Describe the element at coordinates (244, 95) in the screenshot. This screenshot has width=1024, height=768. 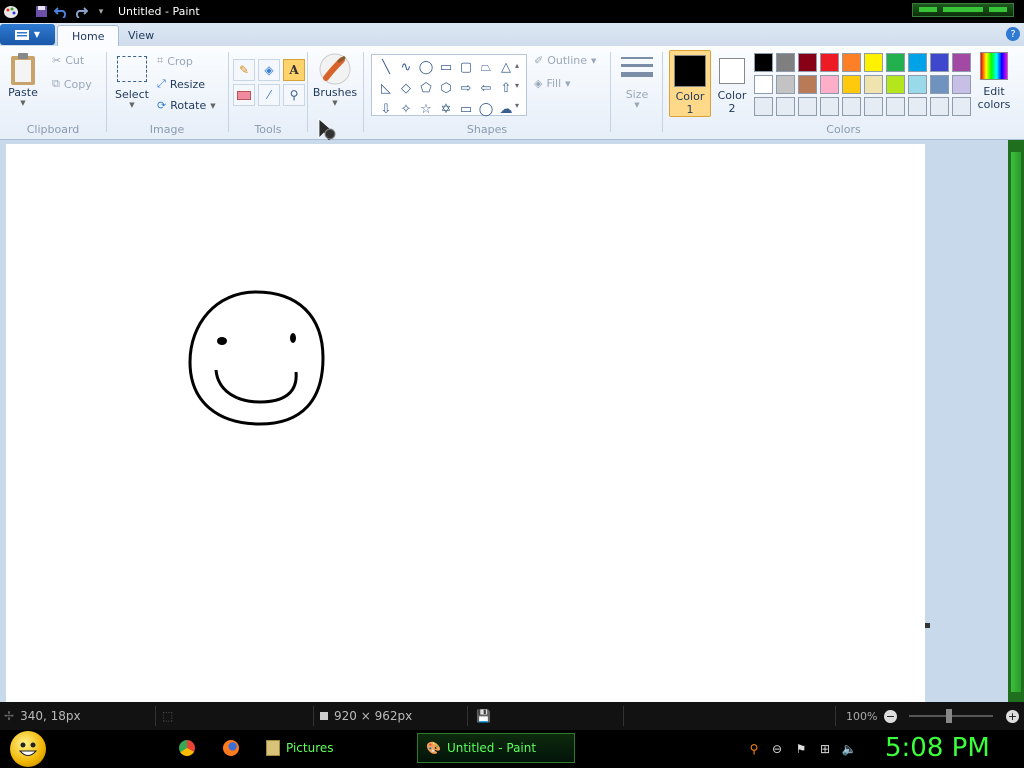
I see `eraser-icon` at that location.